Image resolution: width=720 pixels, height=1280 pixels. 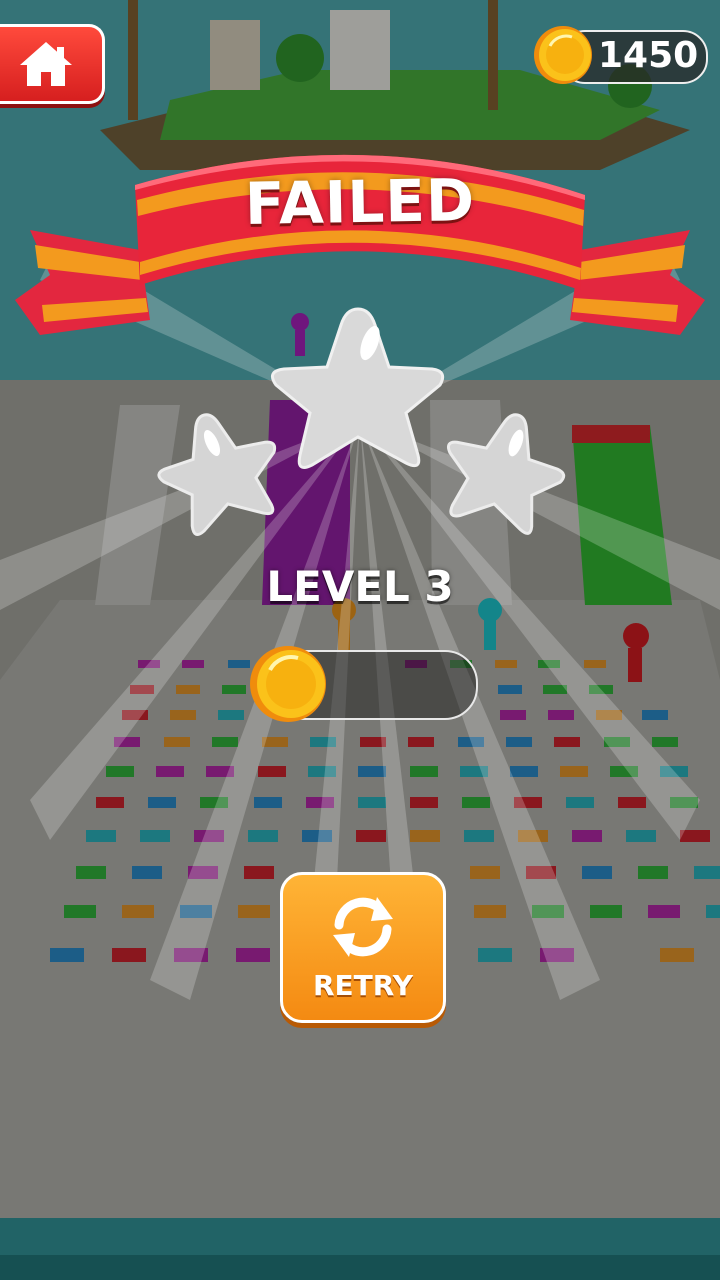 What do you see at coordinates (360, 586) in the screenshot?
I see `level-label: LEVEL 3` at bounding box center [360, 586].